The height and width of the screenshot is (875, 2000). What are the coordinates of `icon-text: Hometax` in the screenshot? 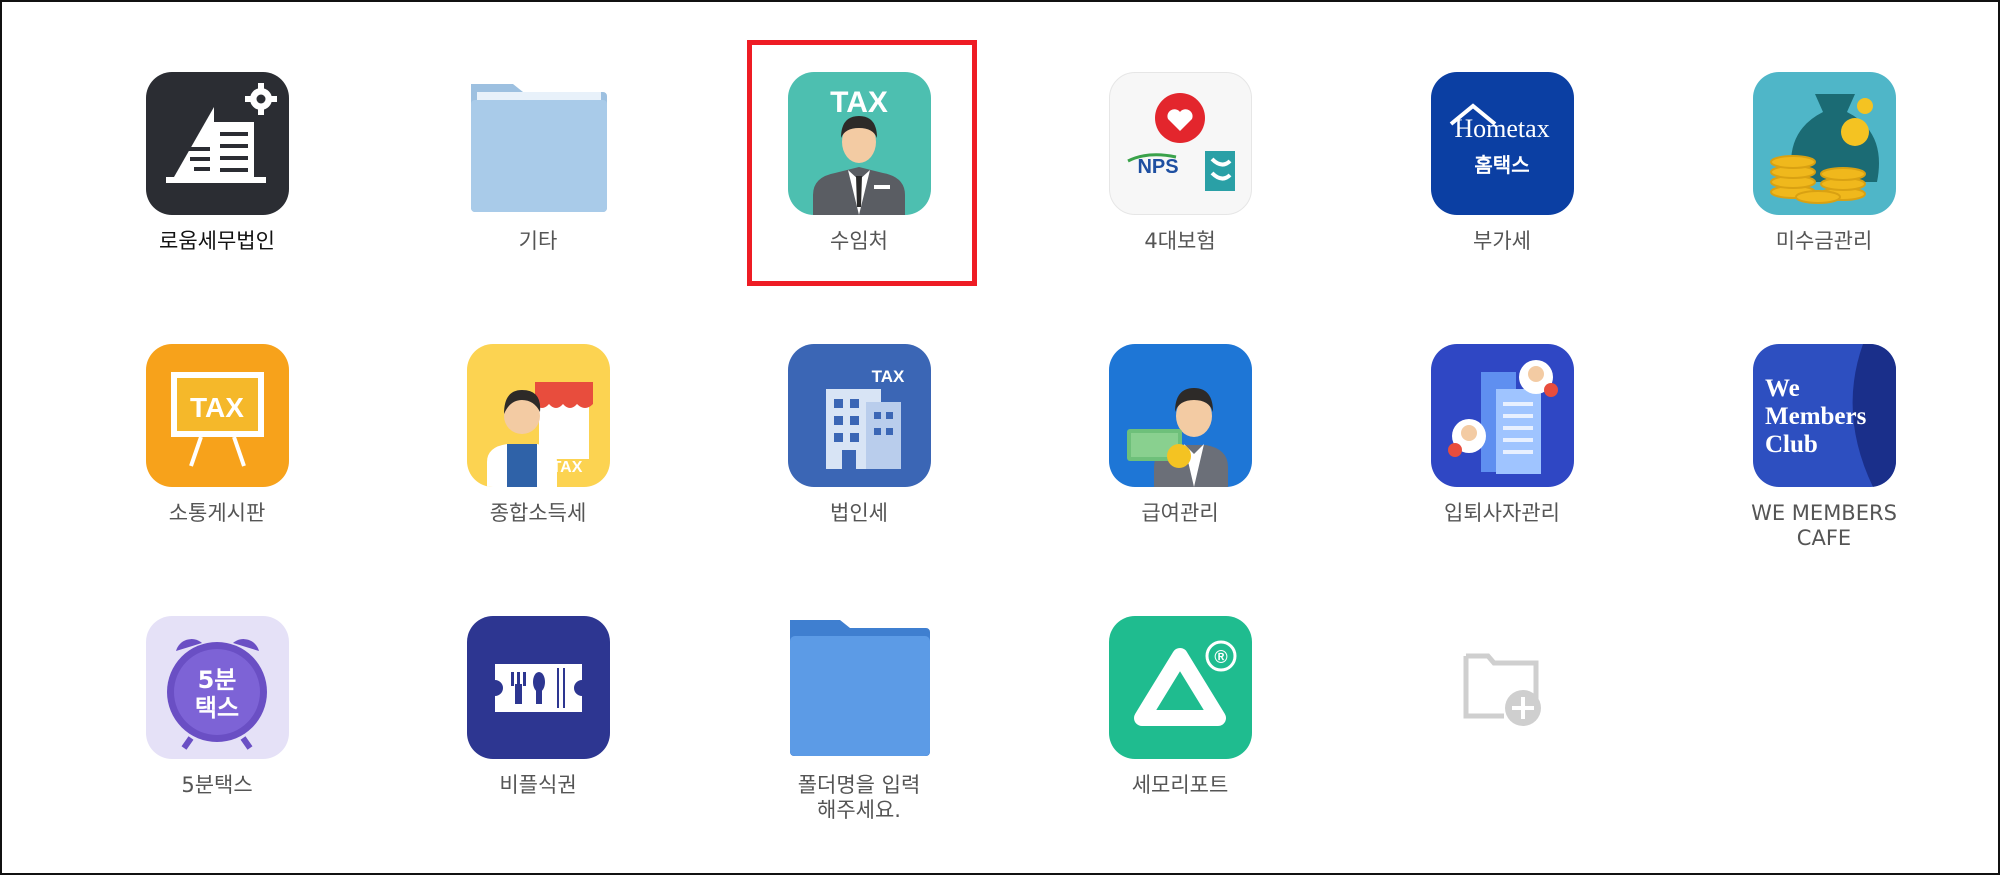 It's located at (1501, 128).